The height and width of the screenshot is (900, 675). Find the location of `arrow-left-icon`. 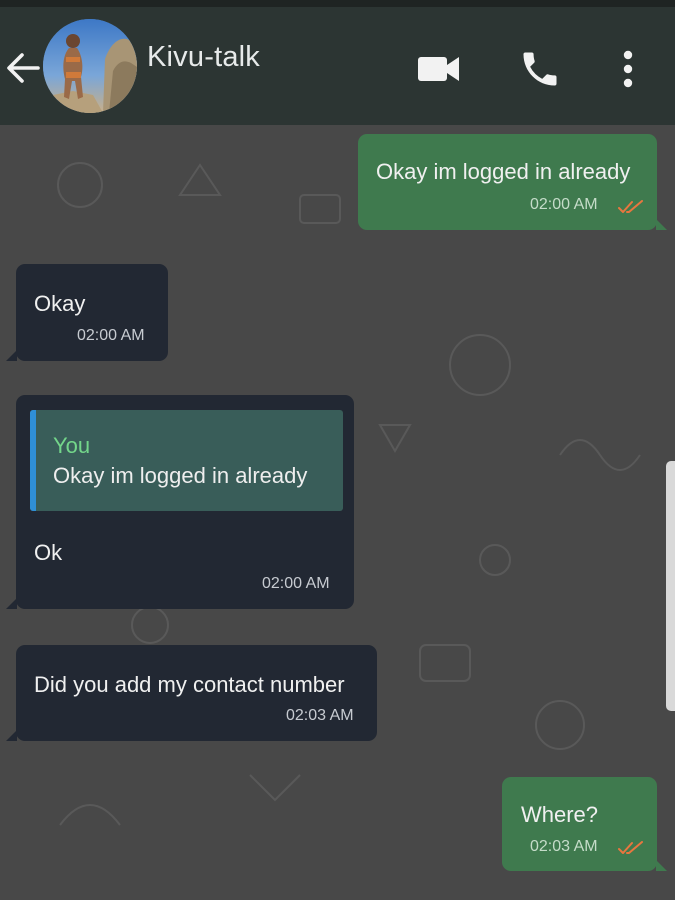

arrow-left-icon is located at coordinates (23, 68).